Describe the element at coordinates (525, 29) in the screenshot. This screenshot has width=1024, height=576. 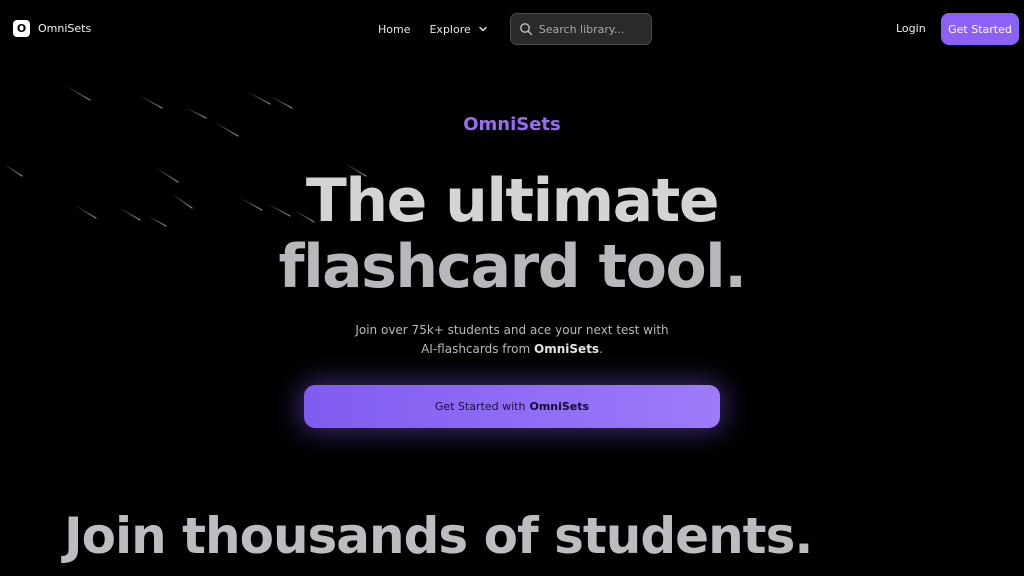
I see `search-icon` at that location.